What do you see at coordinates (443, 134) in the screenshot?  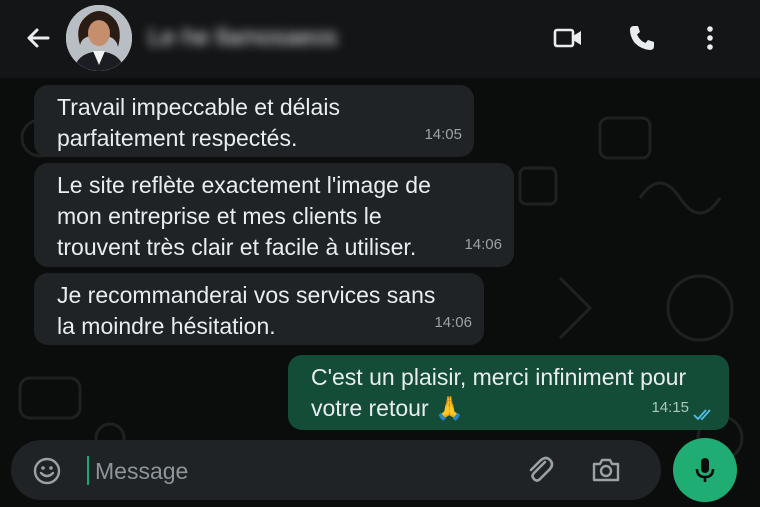 I see `message-time: 14:05` at bounding box center [443, 134].